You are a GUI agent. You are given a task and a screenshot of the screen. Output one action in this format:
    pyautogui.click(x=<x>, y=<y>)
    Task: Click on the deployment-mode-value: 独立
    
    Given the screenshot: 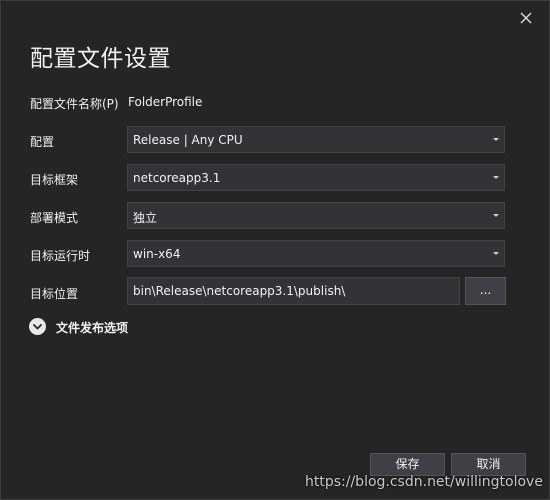 What is the action you would take?
    pyautogui.click(x=145, y=218)
    